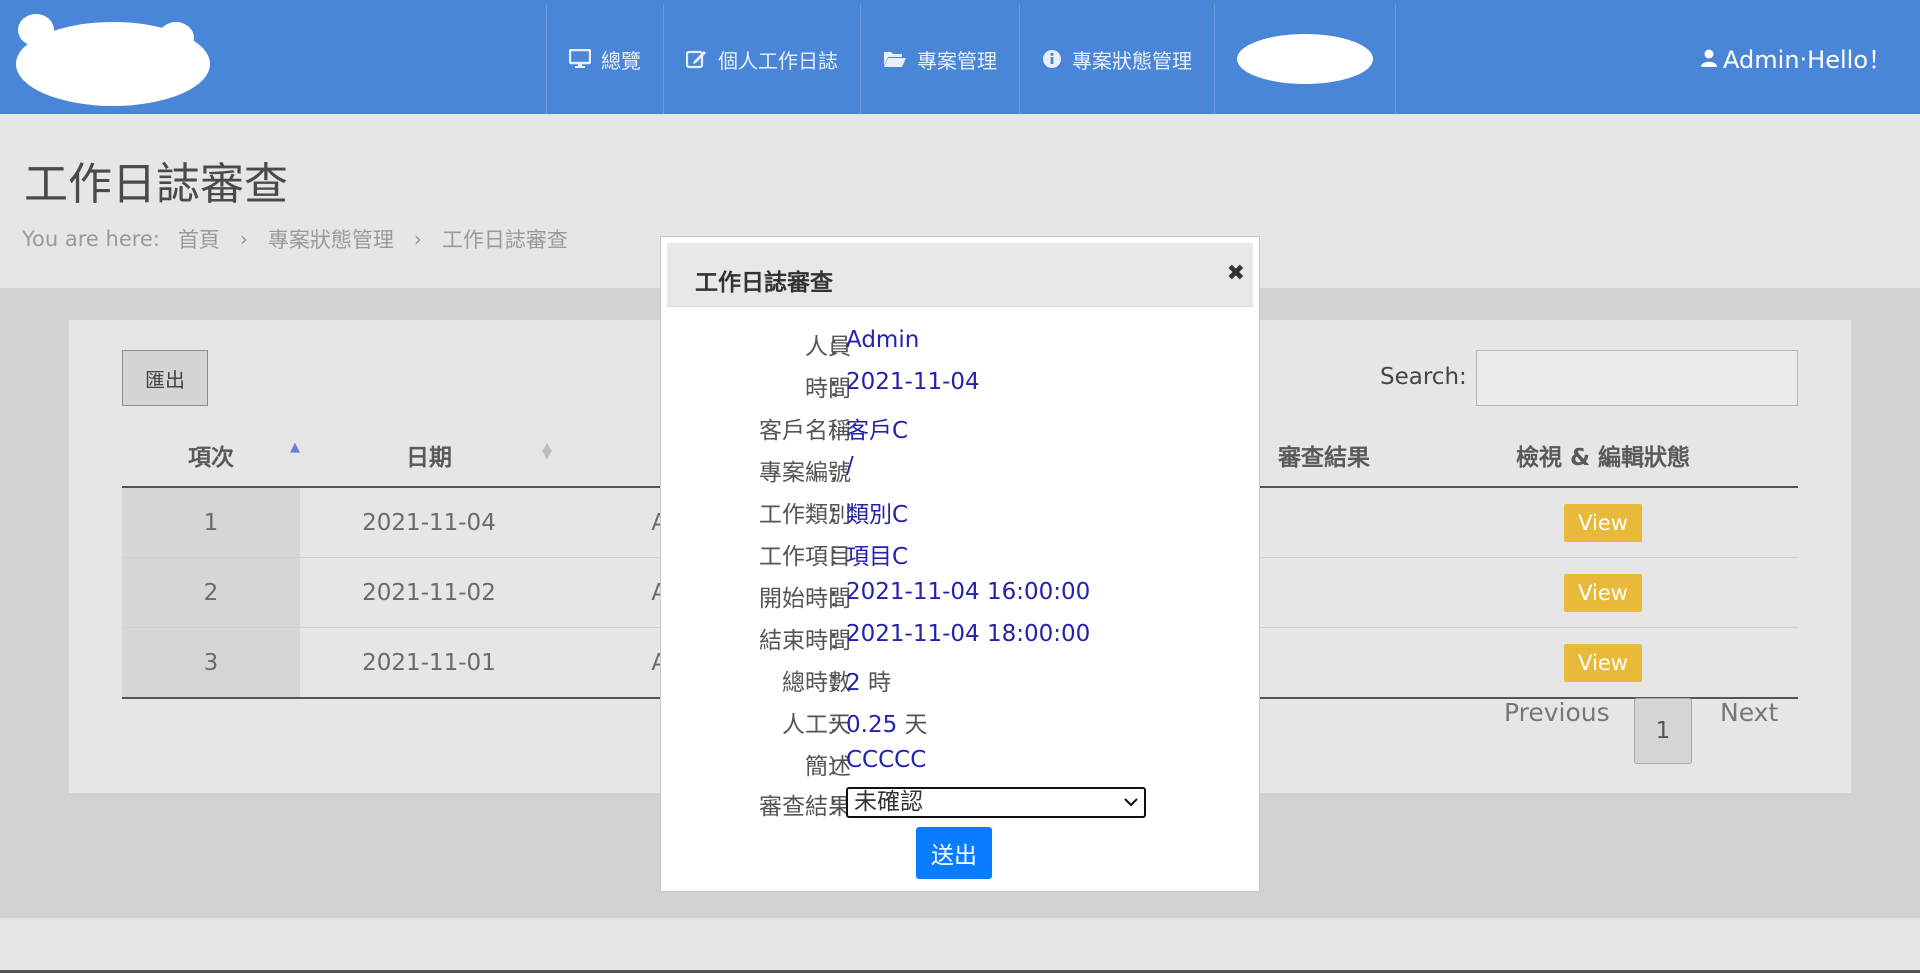  Describe the element at coordinates (621, 60) in the screenshot. I see `nav-overview-label: 總覽` at that location.